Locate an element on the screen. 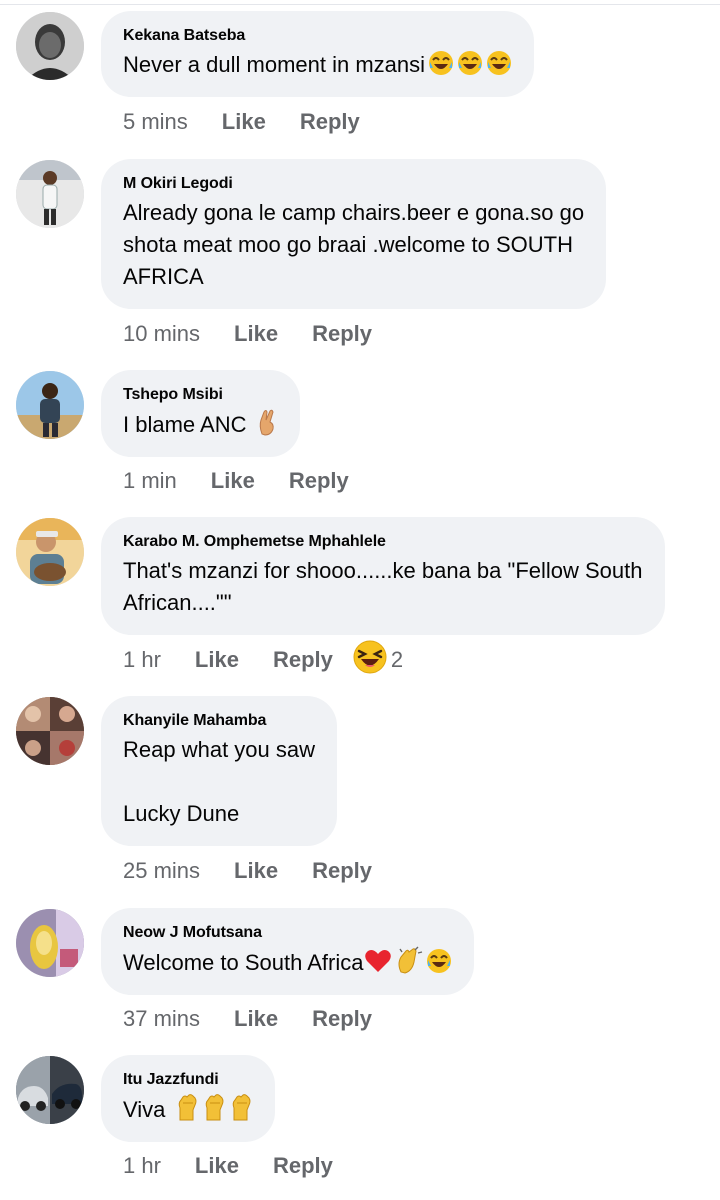  comment-author: Tshepo Msibi is located at coordinates (200, 395).